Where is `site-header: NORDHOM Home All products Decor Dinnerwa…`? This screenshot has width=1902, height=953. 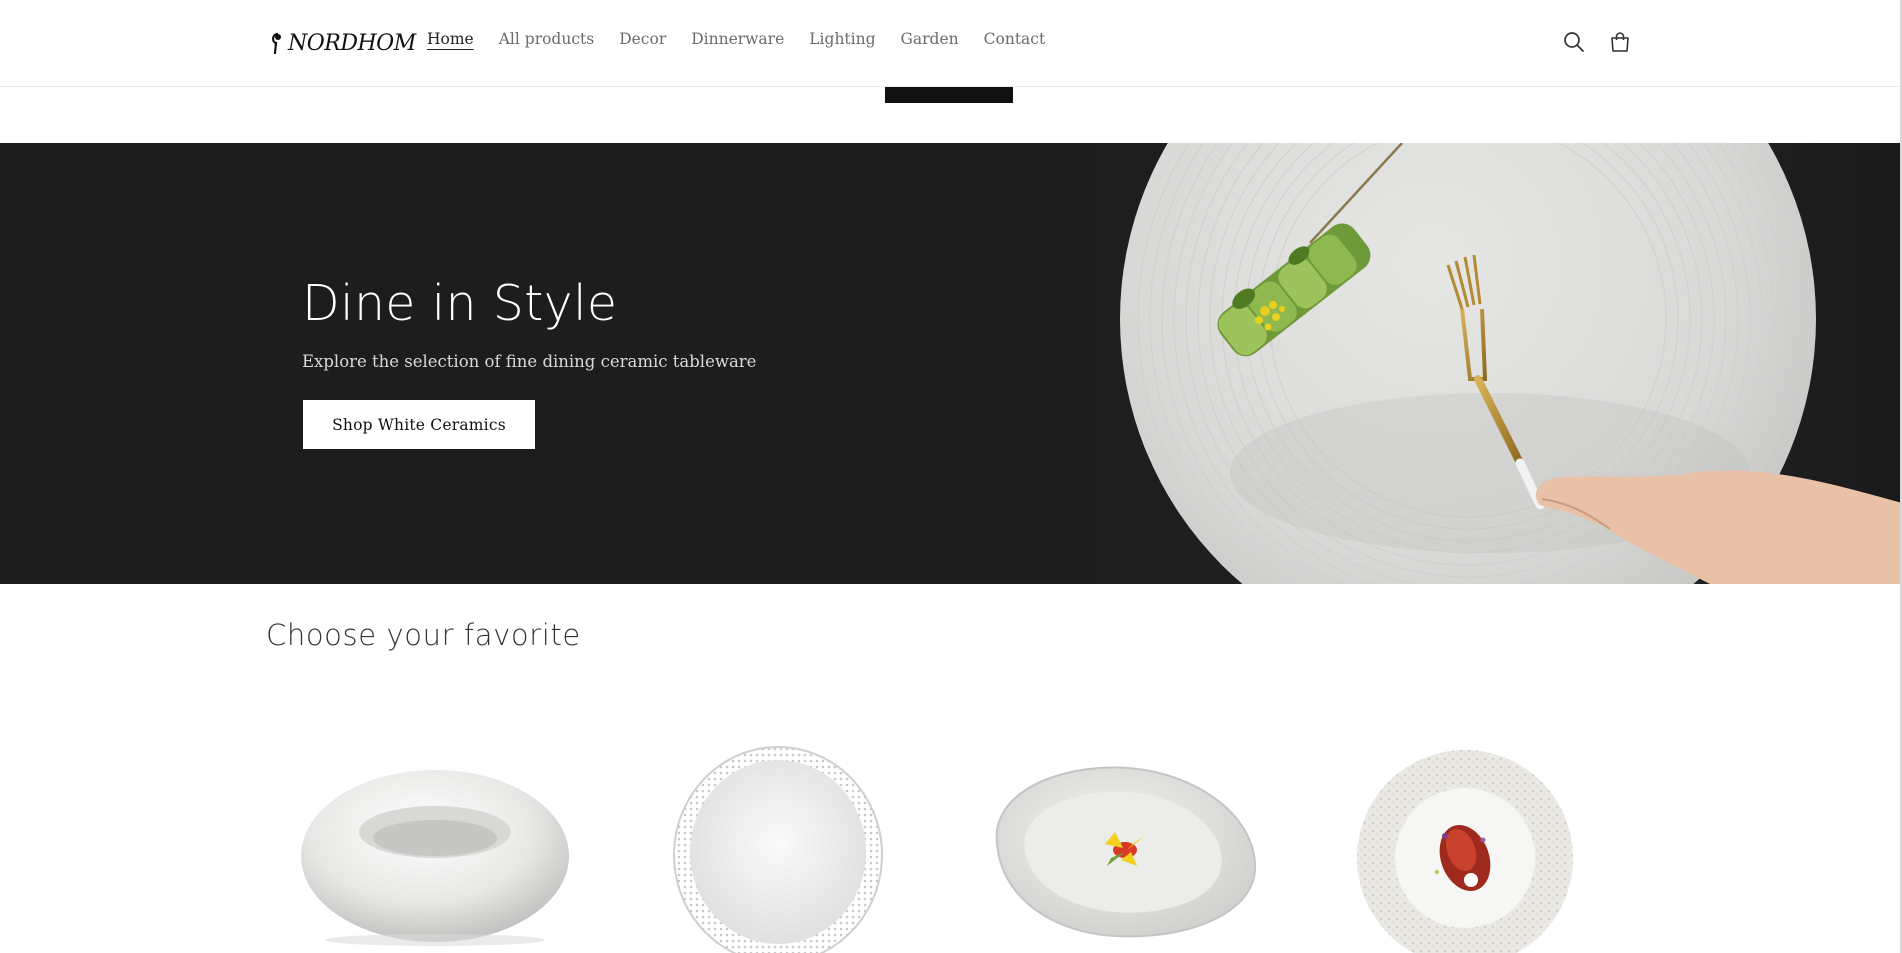
site-header: NORDHOM Home All products Decor Dinnerwa… is located at coordinates (951, 43).